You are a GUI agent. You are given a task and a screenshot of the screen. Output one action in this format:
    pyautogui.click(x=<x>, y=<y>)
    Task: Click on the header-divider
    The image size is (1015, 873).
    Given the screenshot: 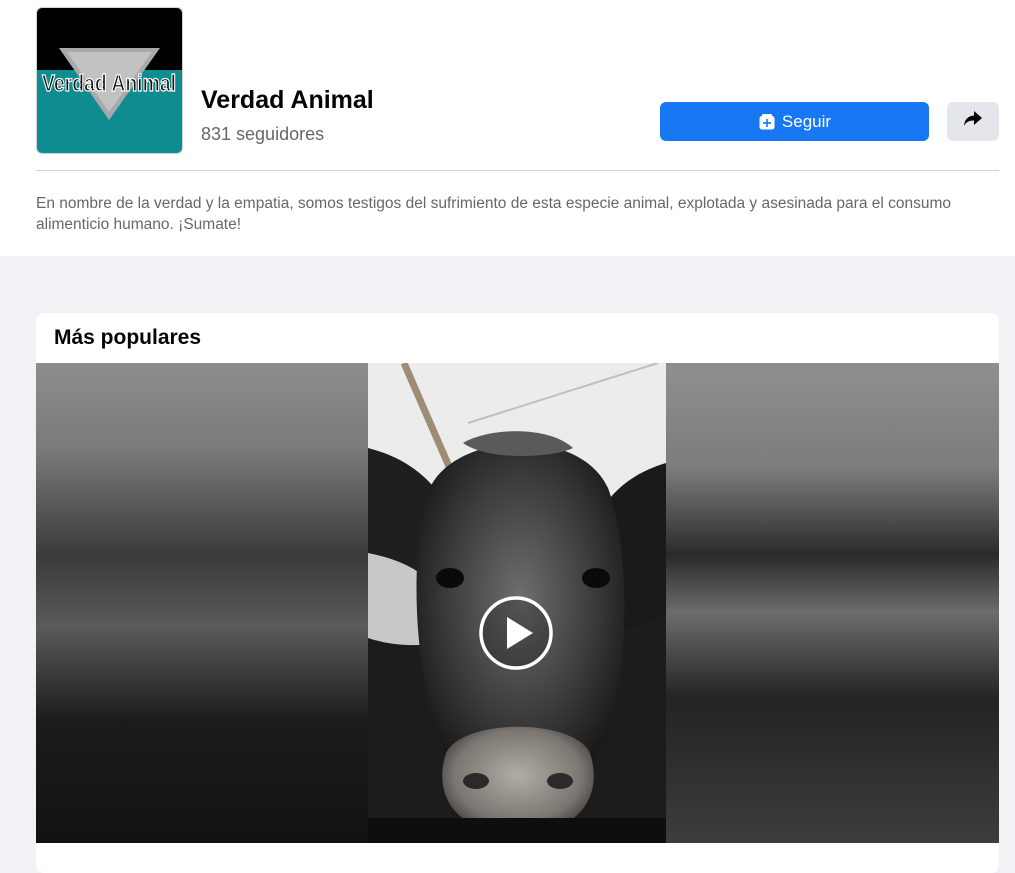 What is the action you would take?
    pyautogui.click(x=517, y=170)
    